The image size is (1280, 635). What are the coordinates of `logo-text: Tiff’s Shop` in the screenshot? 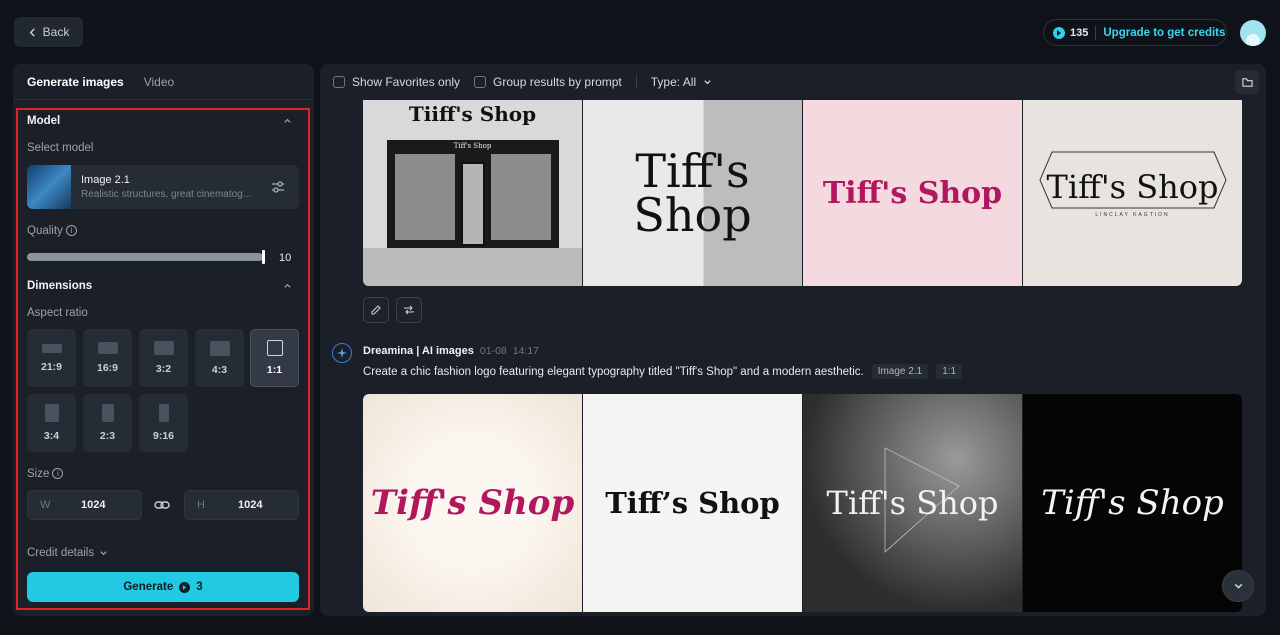 It's located at (692, 503).